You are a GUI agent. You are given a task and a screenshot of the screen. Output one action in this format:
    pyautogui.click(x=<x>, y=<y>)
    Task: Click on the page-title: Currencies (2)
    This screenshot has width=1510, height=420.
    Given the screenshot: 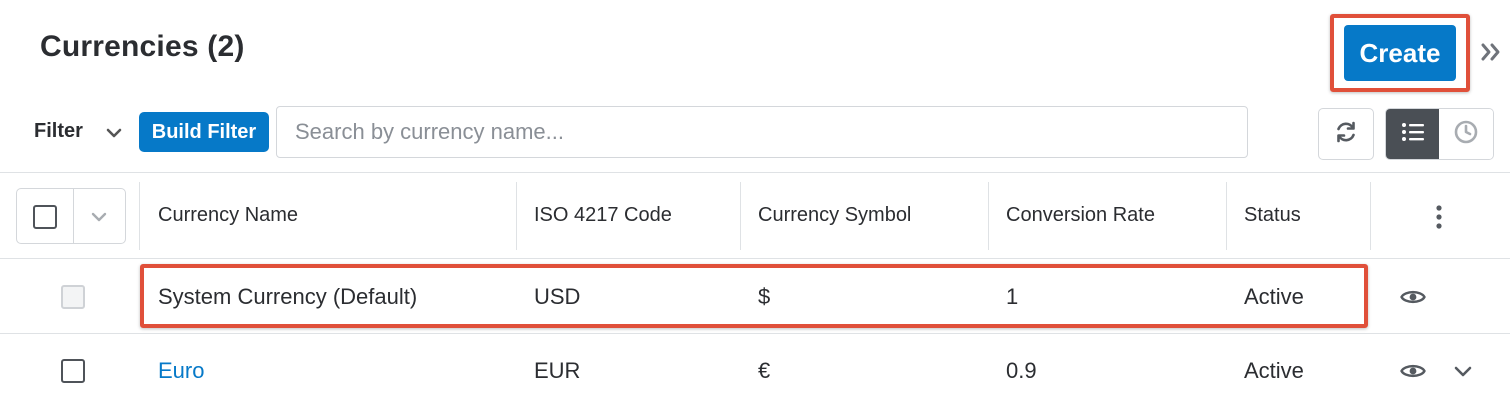 What is the action you would take?
    pyautogui.click(x=142, y=46)
    